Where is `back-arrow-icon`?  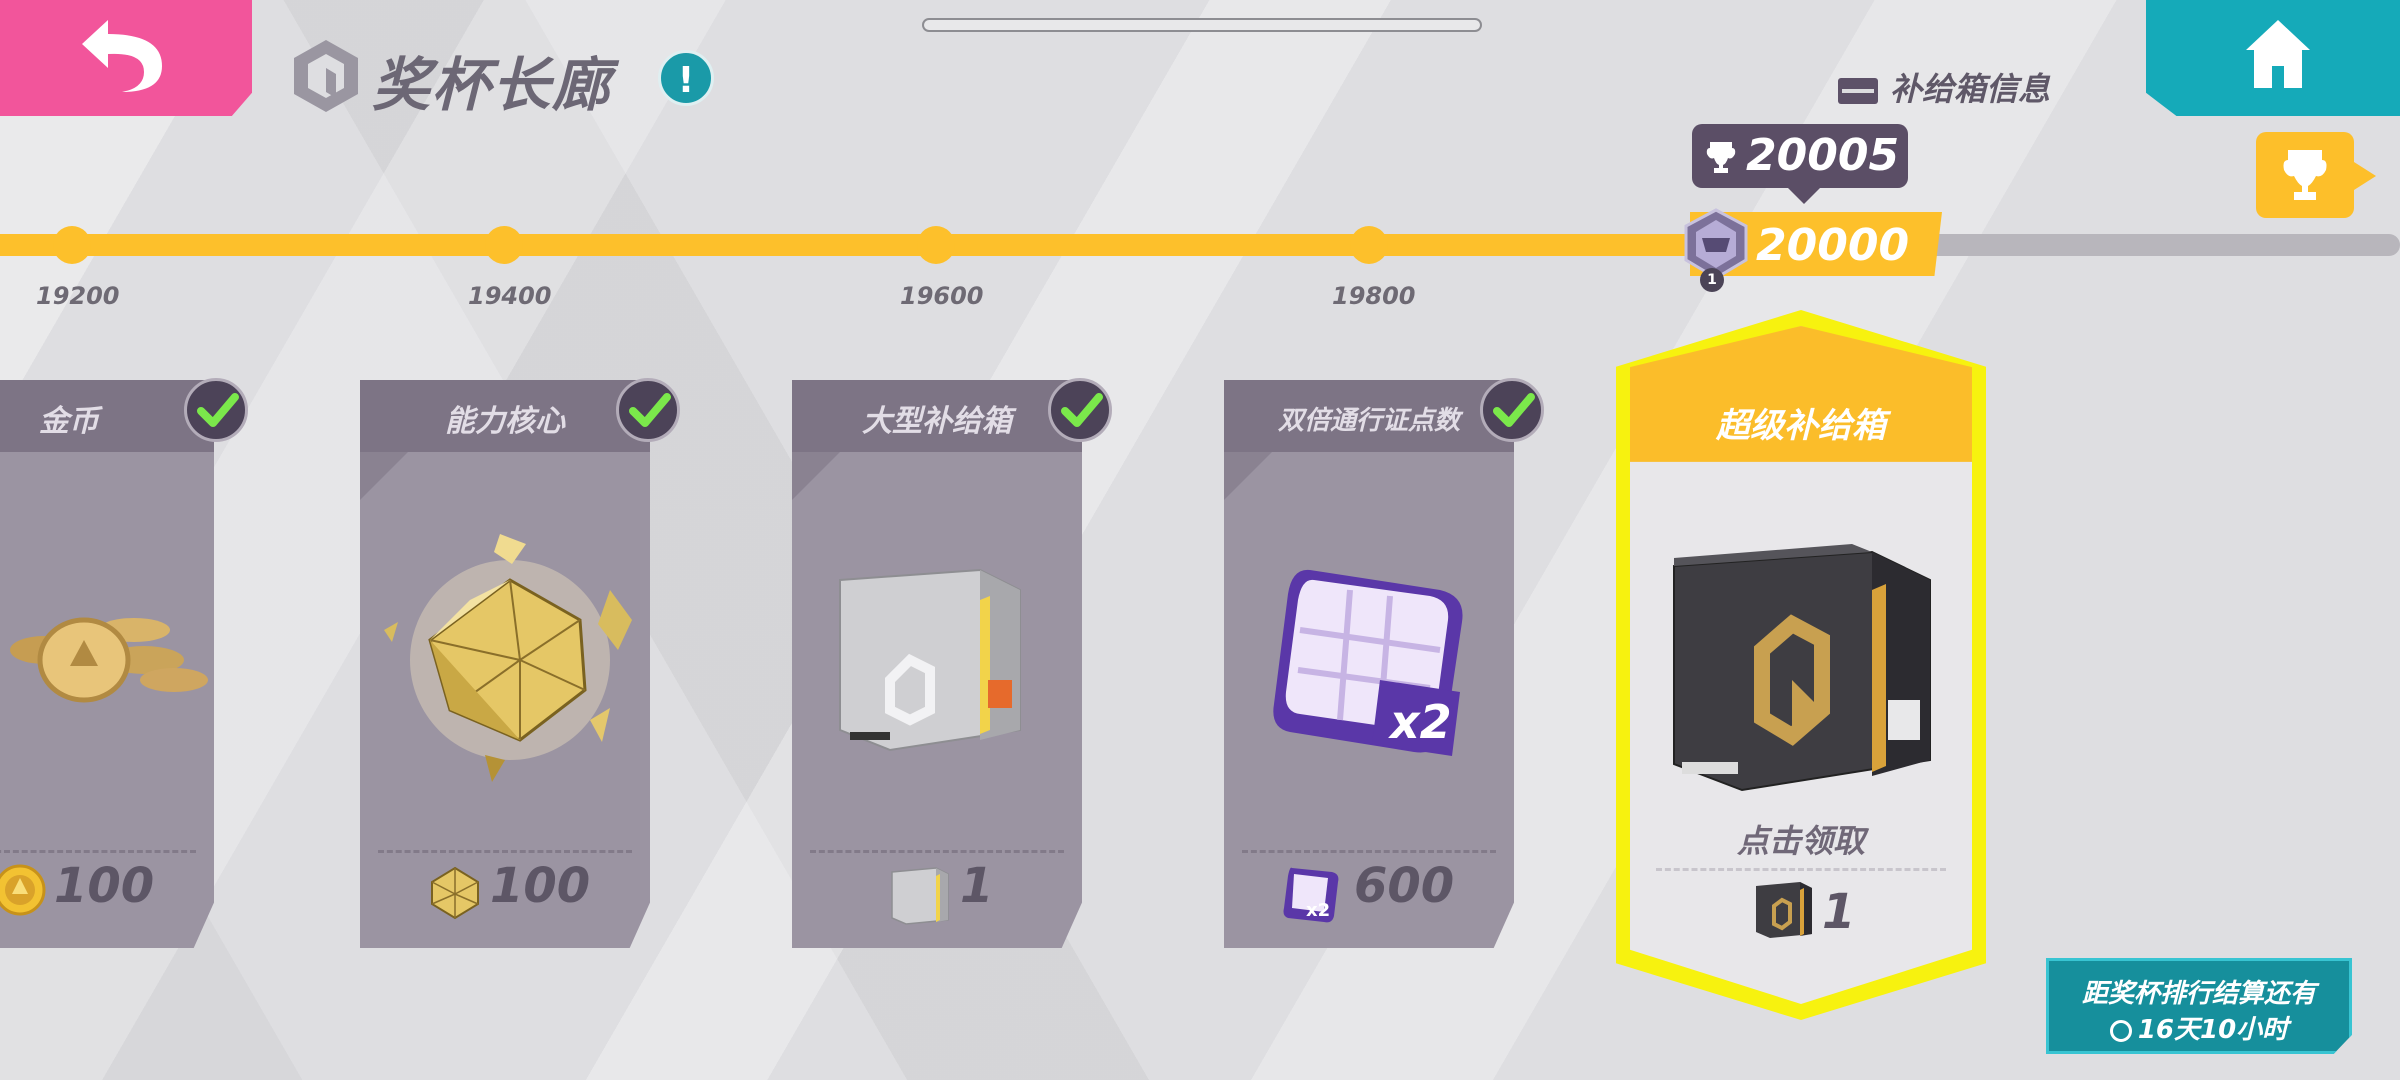
back-arrow-icon is located at coordinates (122, 56).